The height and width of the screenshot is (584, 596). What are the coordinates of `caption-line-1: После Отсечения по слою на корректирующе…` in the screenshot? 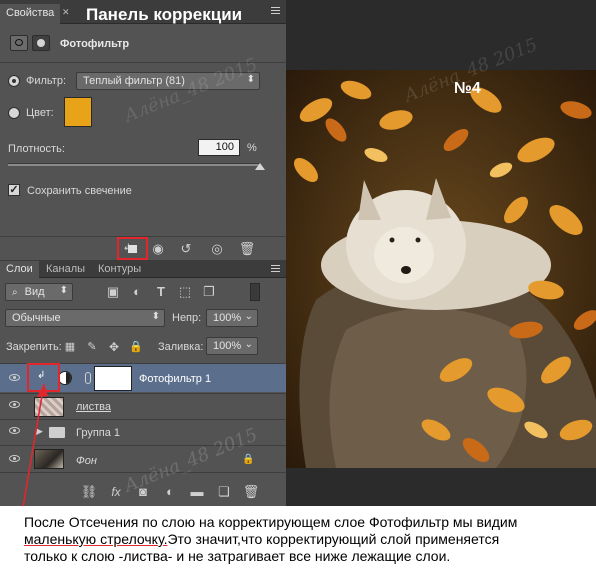 It's located at (271, 522).